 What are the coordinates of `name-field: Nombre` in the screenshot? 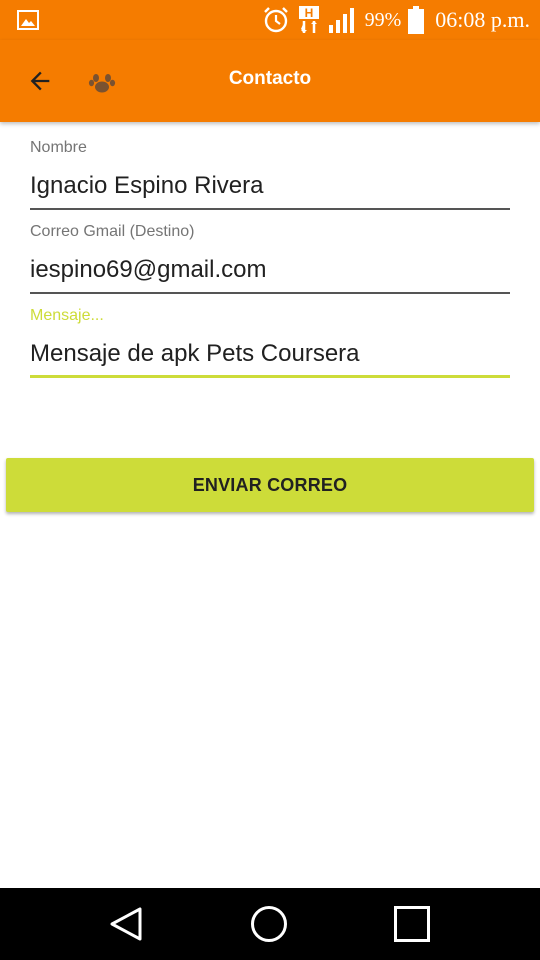 It's located at (270, 174).